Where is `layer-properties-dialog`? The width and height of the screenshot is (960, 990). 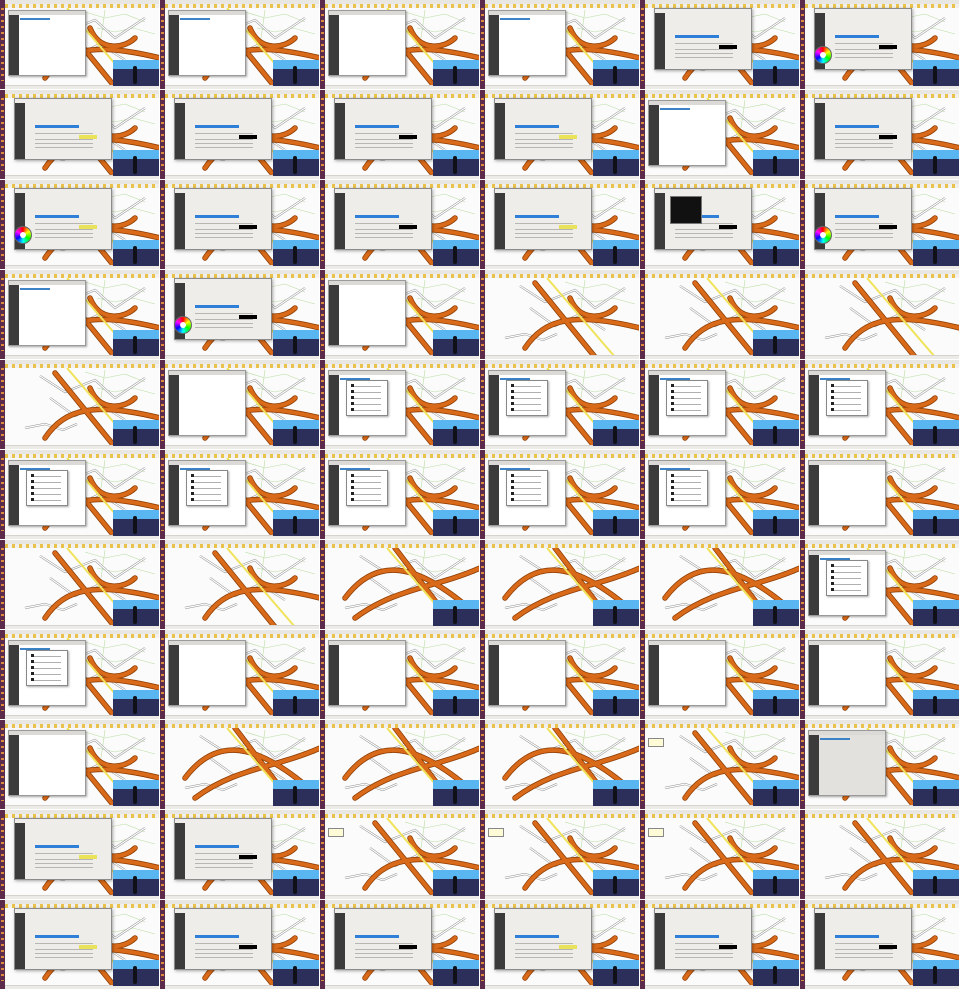 layer-properties-dialog is located at coordinates (383, 129).